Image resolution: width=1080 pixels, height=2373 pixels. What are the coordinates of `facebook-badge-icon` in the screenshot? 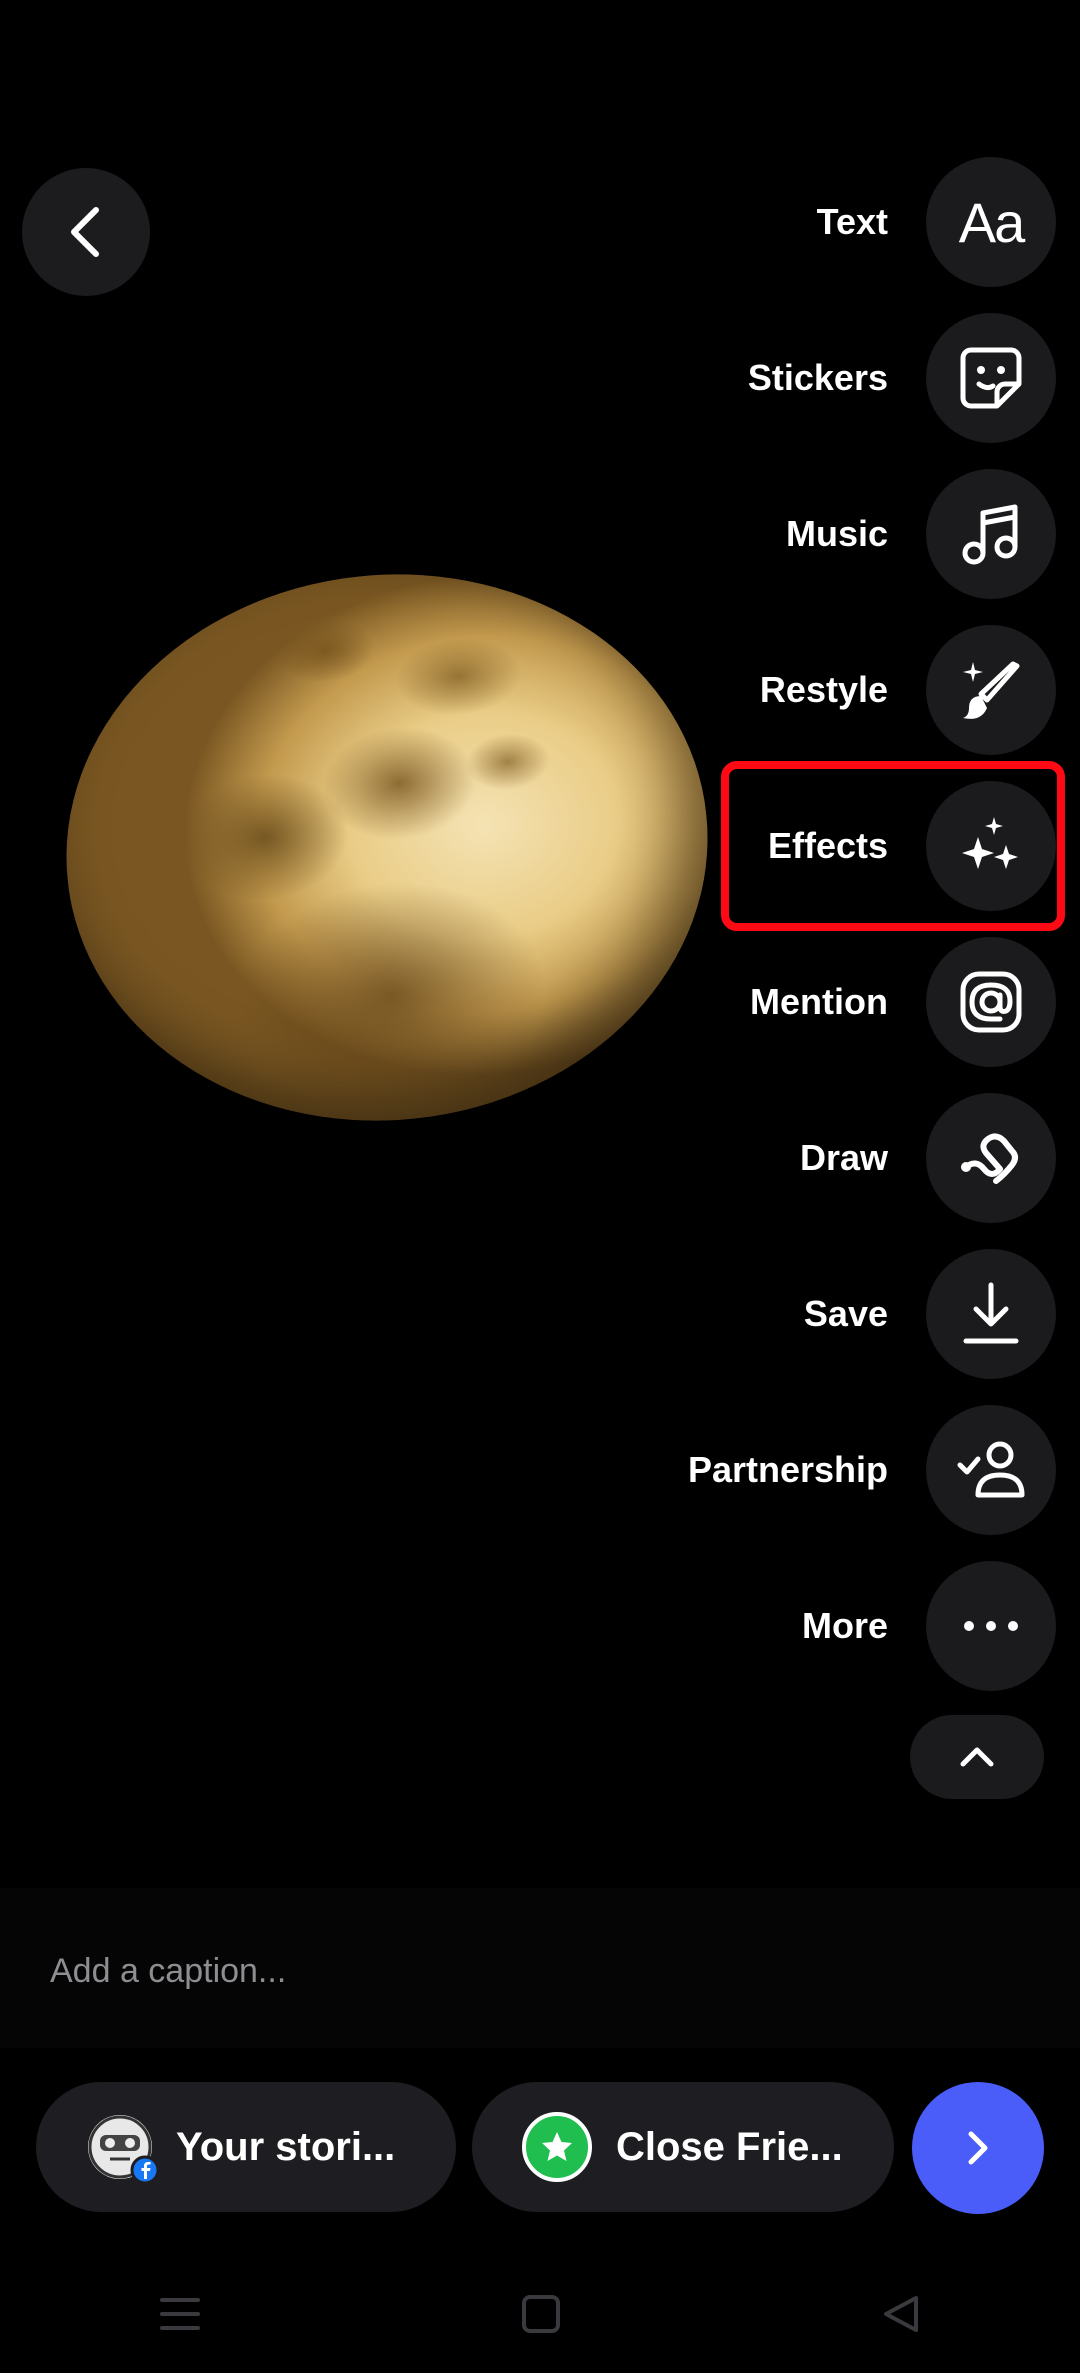 It's located at (145, 2170).